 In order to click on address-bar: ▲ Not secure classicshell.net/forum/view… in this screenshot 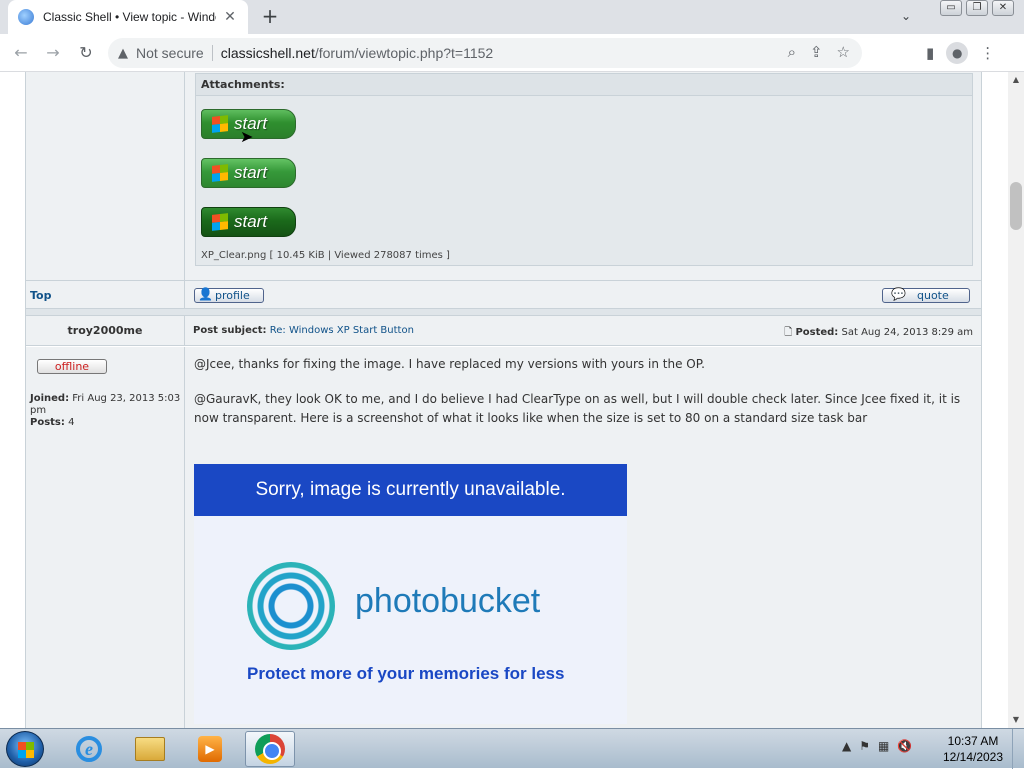, I will do `click(485, 53)`.